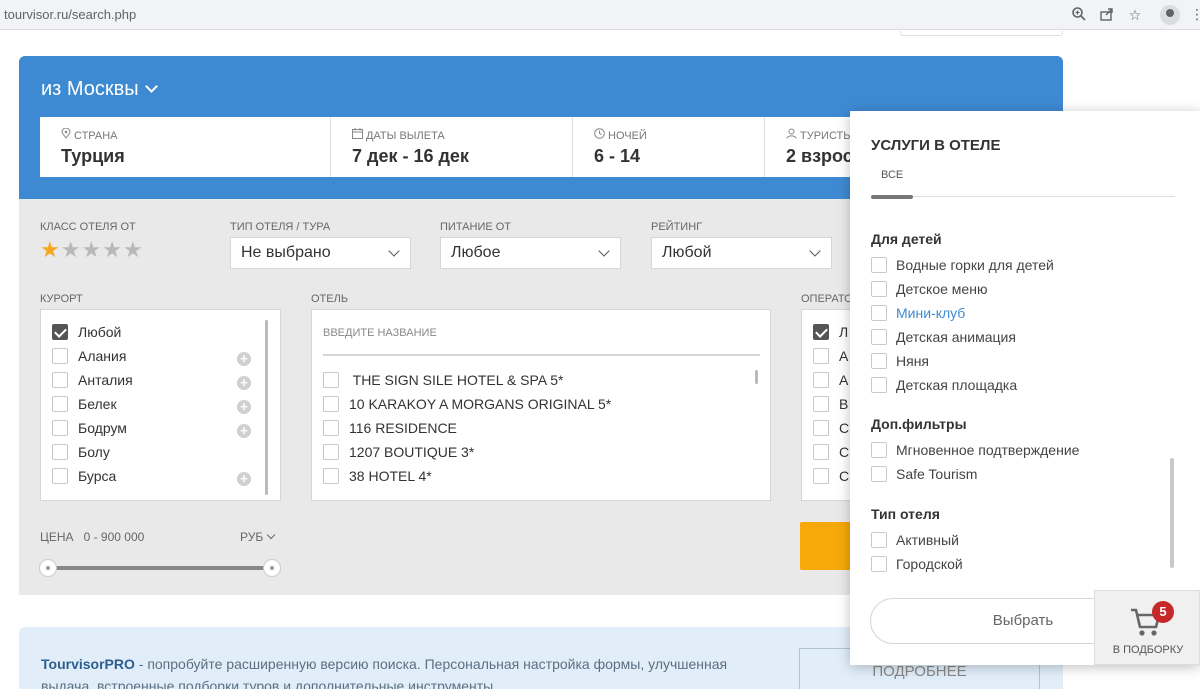 The image size is (1200, 689). What do you see at coordinates (86, 334) in the screenshot?
I see `resort-item: Любой` at bounding box center [86, 334].